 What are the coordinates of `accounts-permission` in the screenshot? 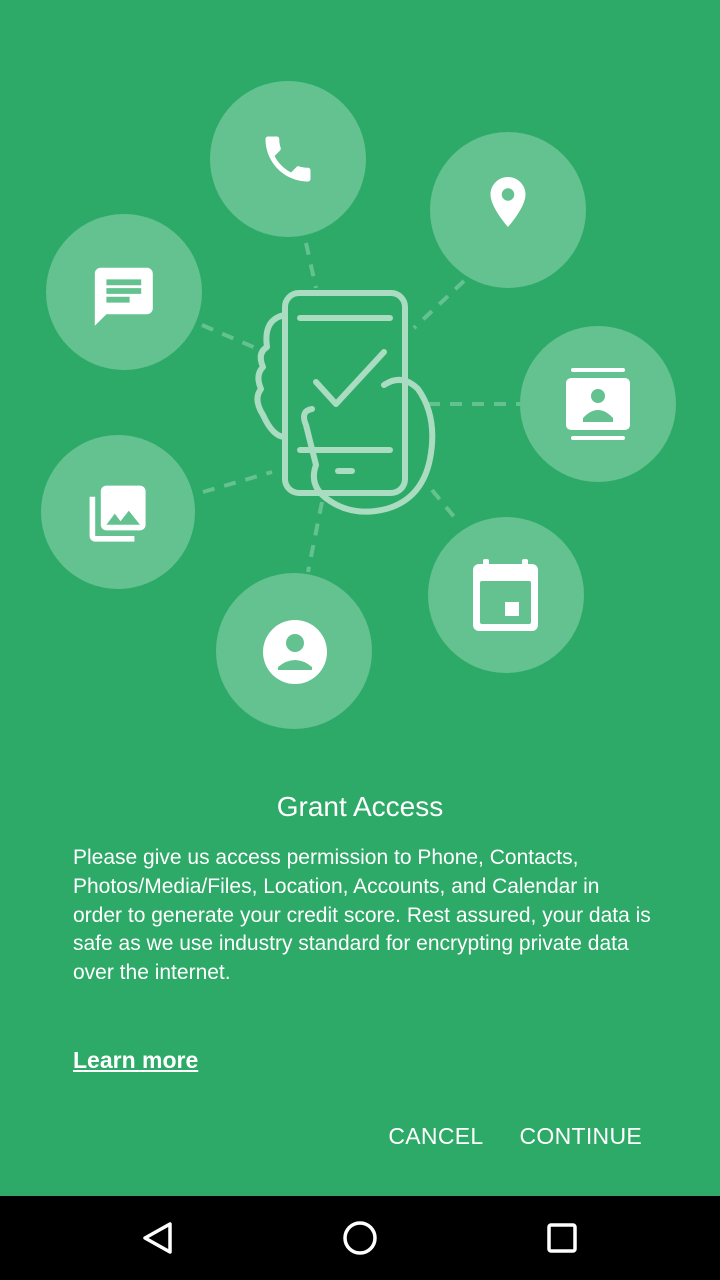 It's located at (598, 404).